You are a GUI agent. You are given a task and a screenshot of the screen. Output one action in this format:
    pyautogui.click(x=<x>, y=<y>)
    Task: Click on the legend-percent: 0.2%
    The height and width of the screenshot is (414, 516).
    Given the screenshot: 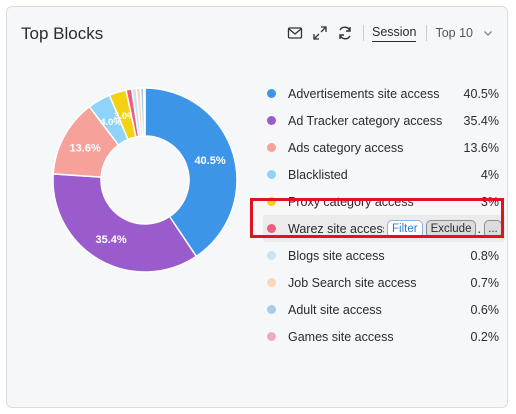 What is the action you would take?
    pyautogui.click(x=485, y=336)
    